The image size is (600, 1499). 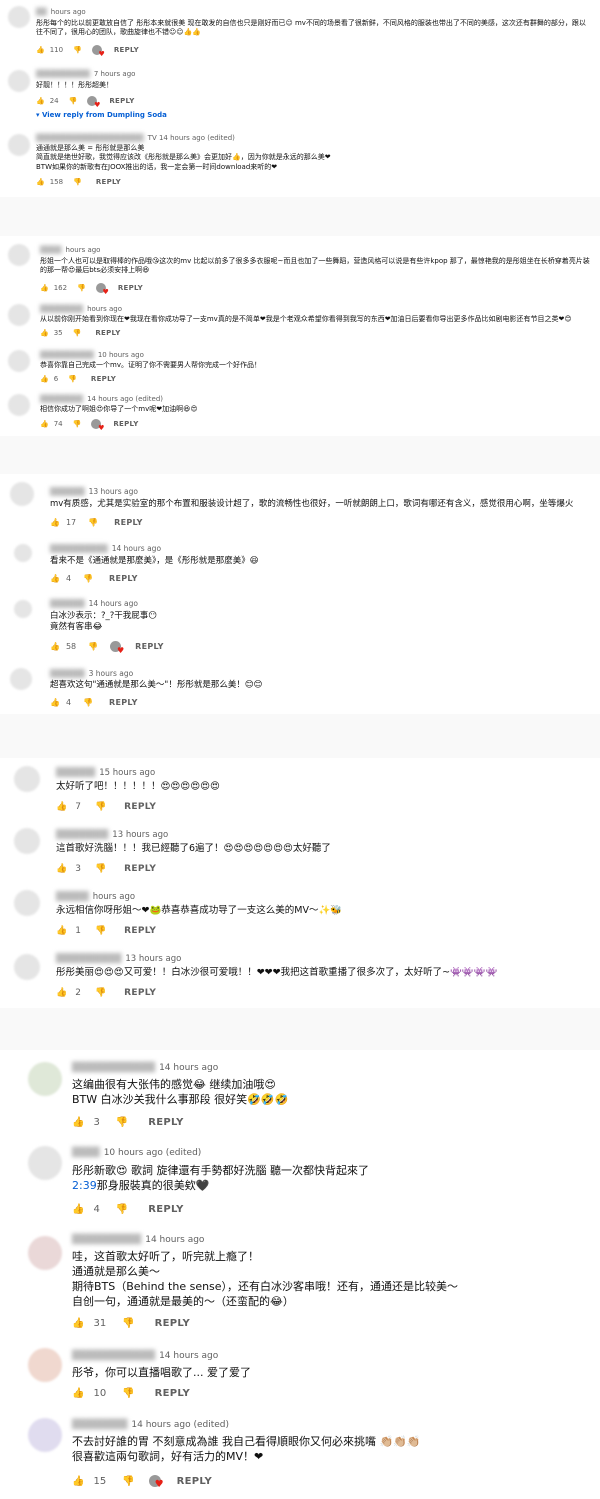 What do you see at coordinates (111, 673) in the screenshot?
I see `timestamp: 3 hours ago` at bounding box center [111, 673].